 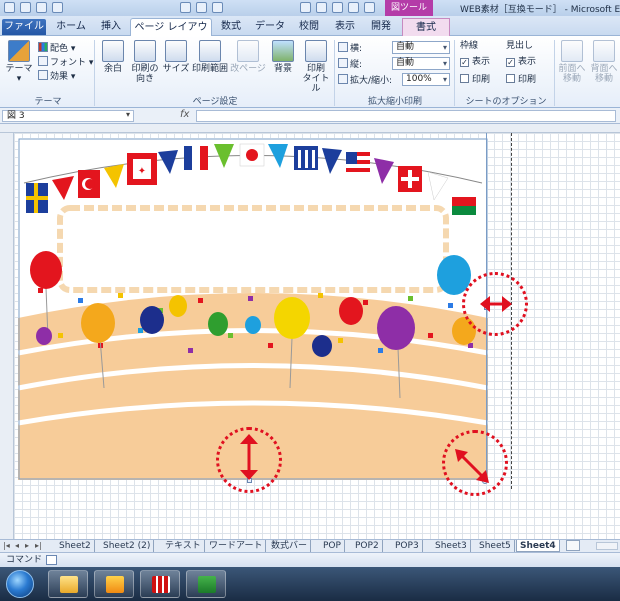 I want to click on window-title: WEB素材［互換モード］ - Microsoft E, so click(x=540, y=10).